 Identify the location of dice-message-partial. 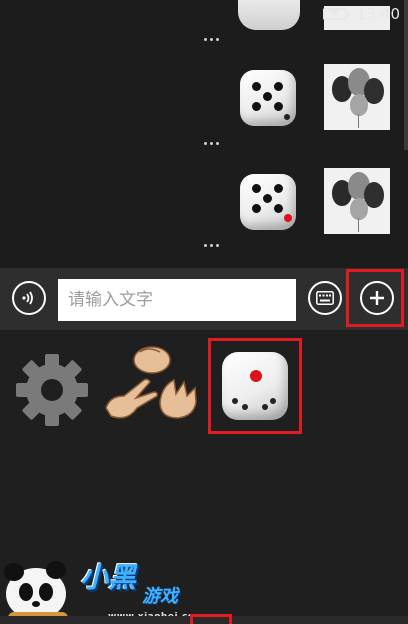
(269, 15).